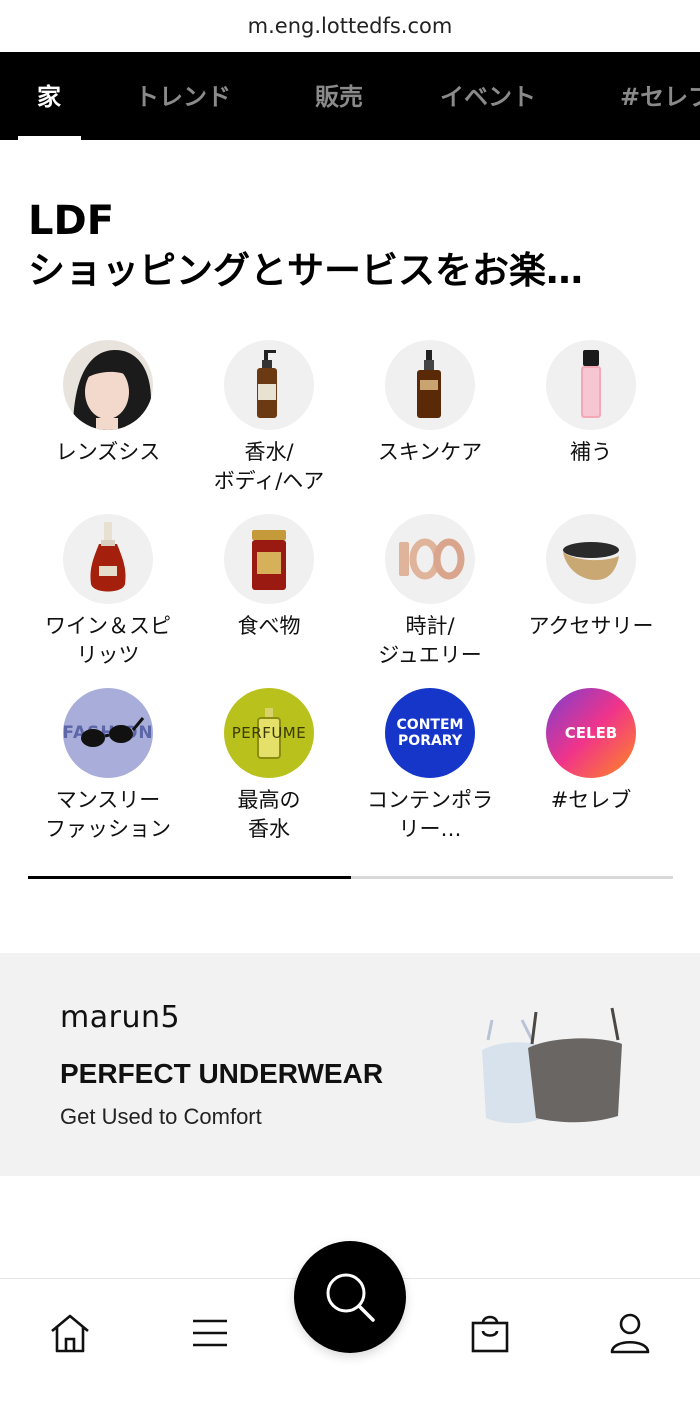  I want to click on category-skincare: スキンケア, so click(430, 403).